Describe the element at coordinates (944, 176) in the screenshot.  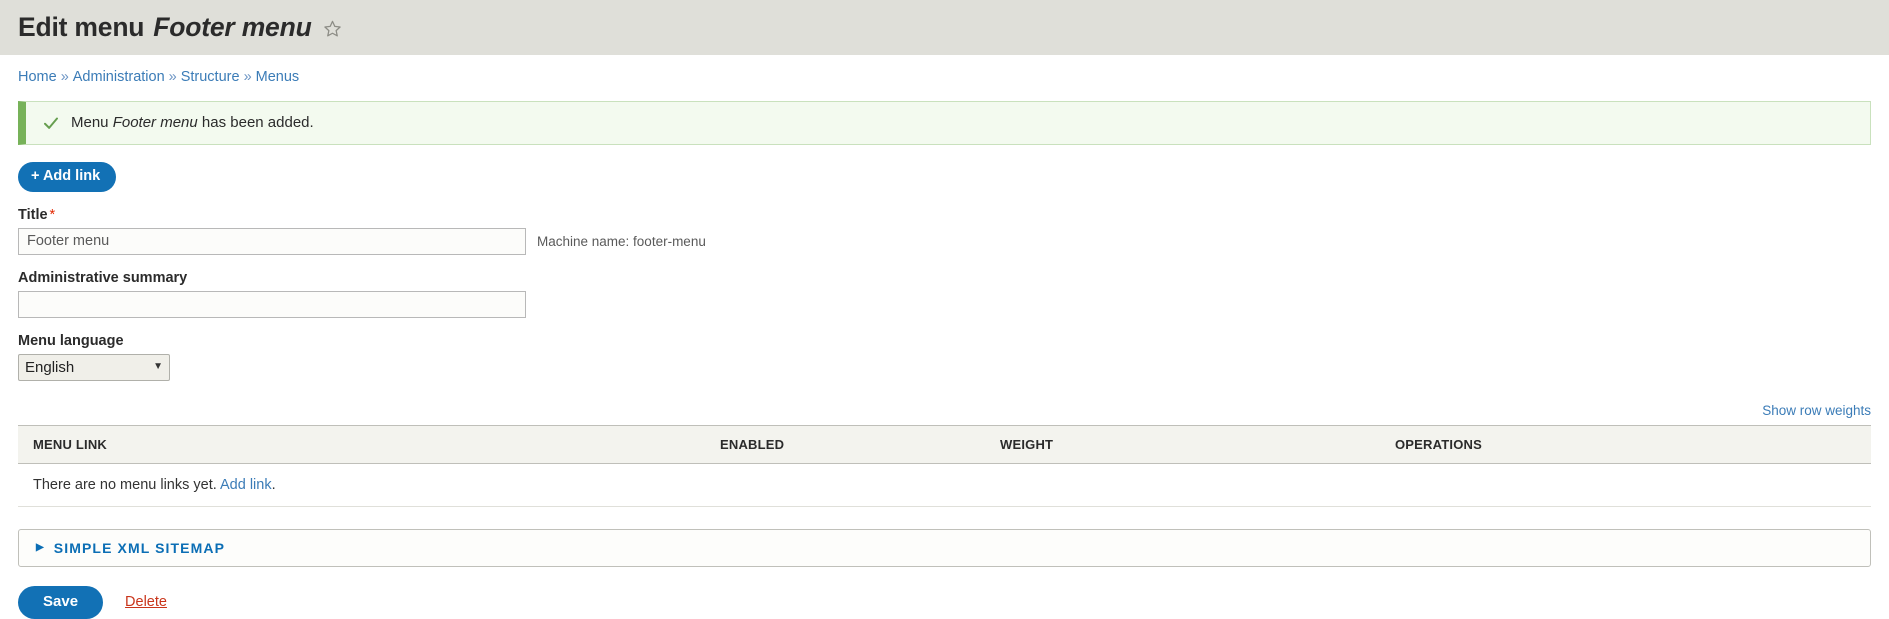
I see `action-links: + Add link` at that location.